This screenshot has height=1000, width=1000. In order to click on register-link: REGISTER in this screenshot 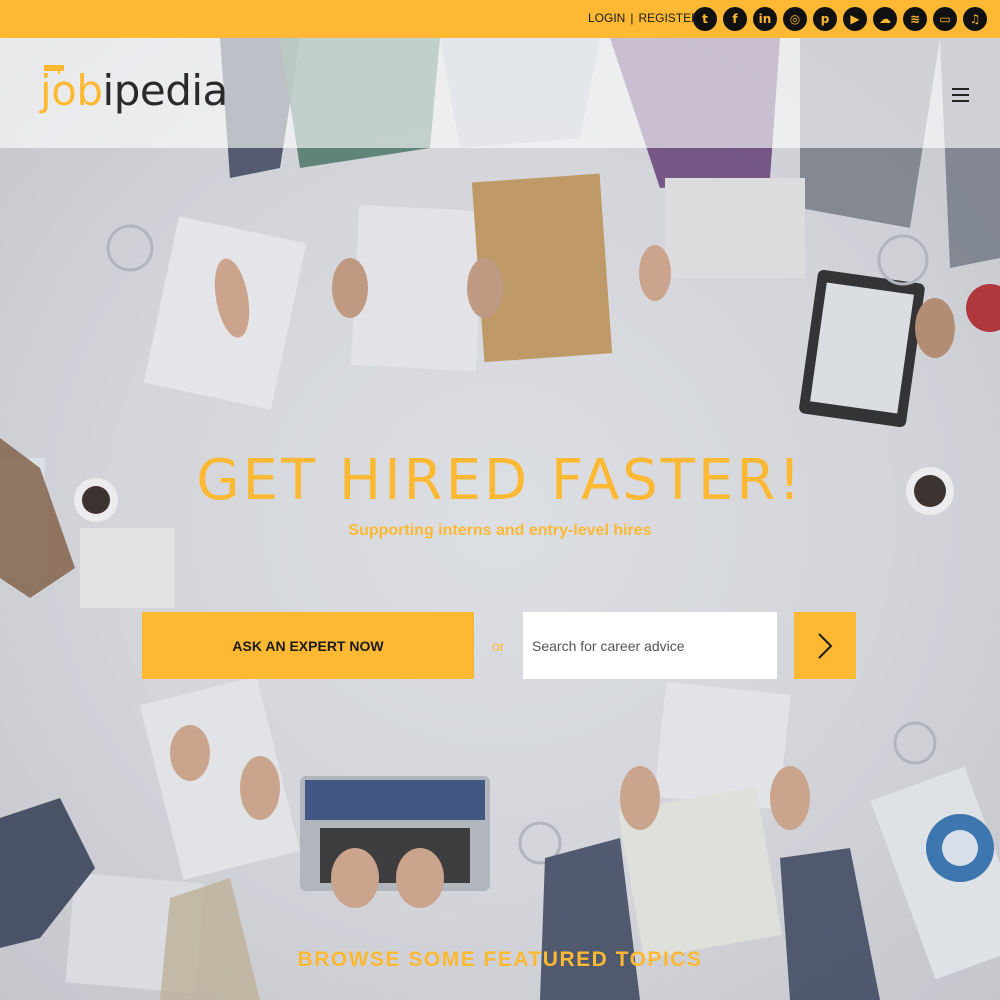, I will do `click(668, 18)`.